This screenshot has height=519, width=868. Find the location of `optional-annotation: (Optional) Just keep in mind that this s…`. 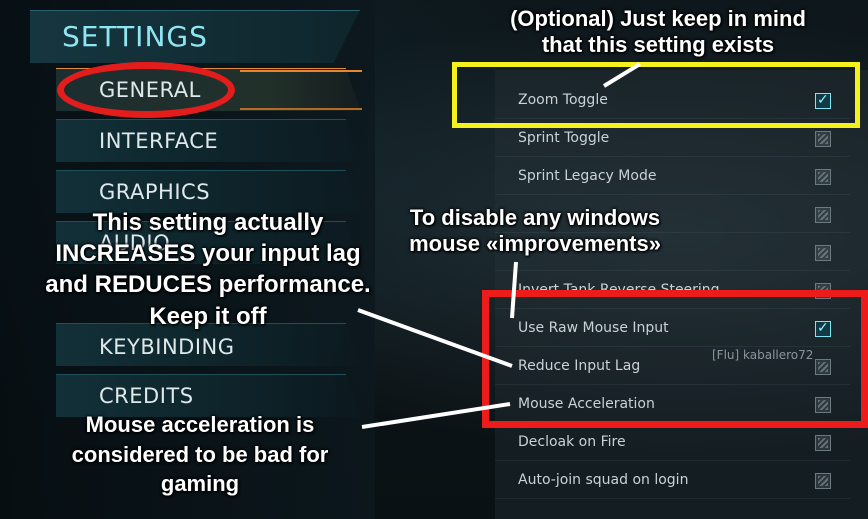

optional-annotation: (Optional) Just keep in mind that this s… is located at coordinates (658, 32).